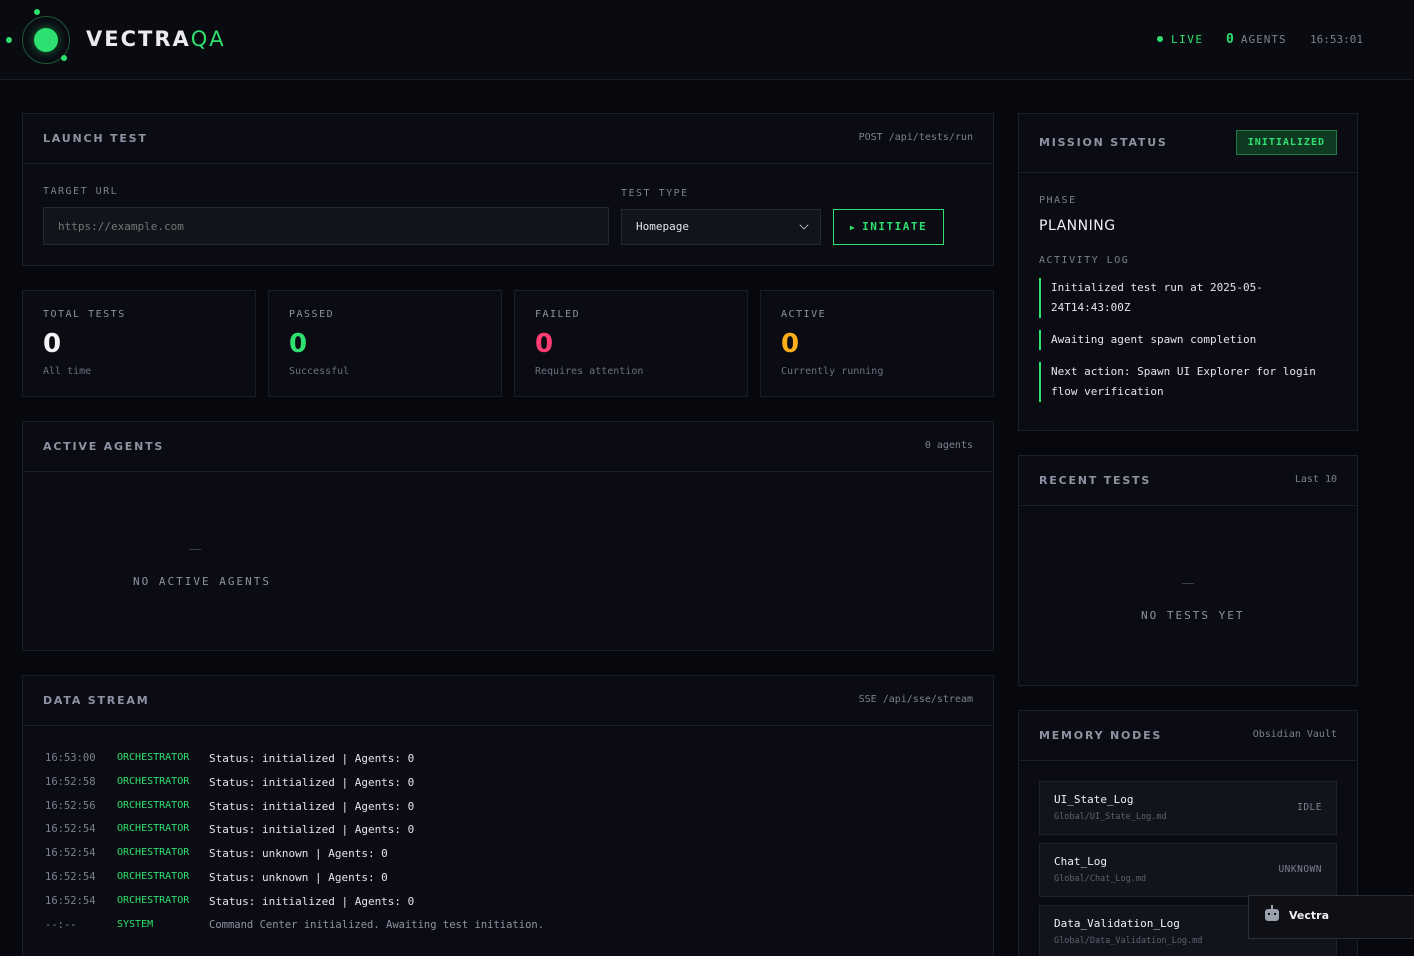 This screenshot has width=1414, height=956. I want to click on data-stream-title: DATA STREAM, so click(96, 700).